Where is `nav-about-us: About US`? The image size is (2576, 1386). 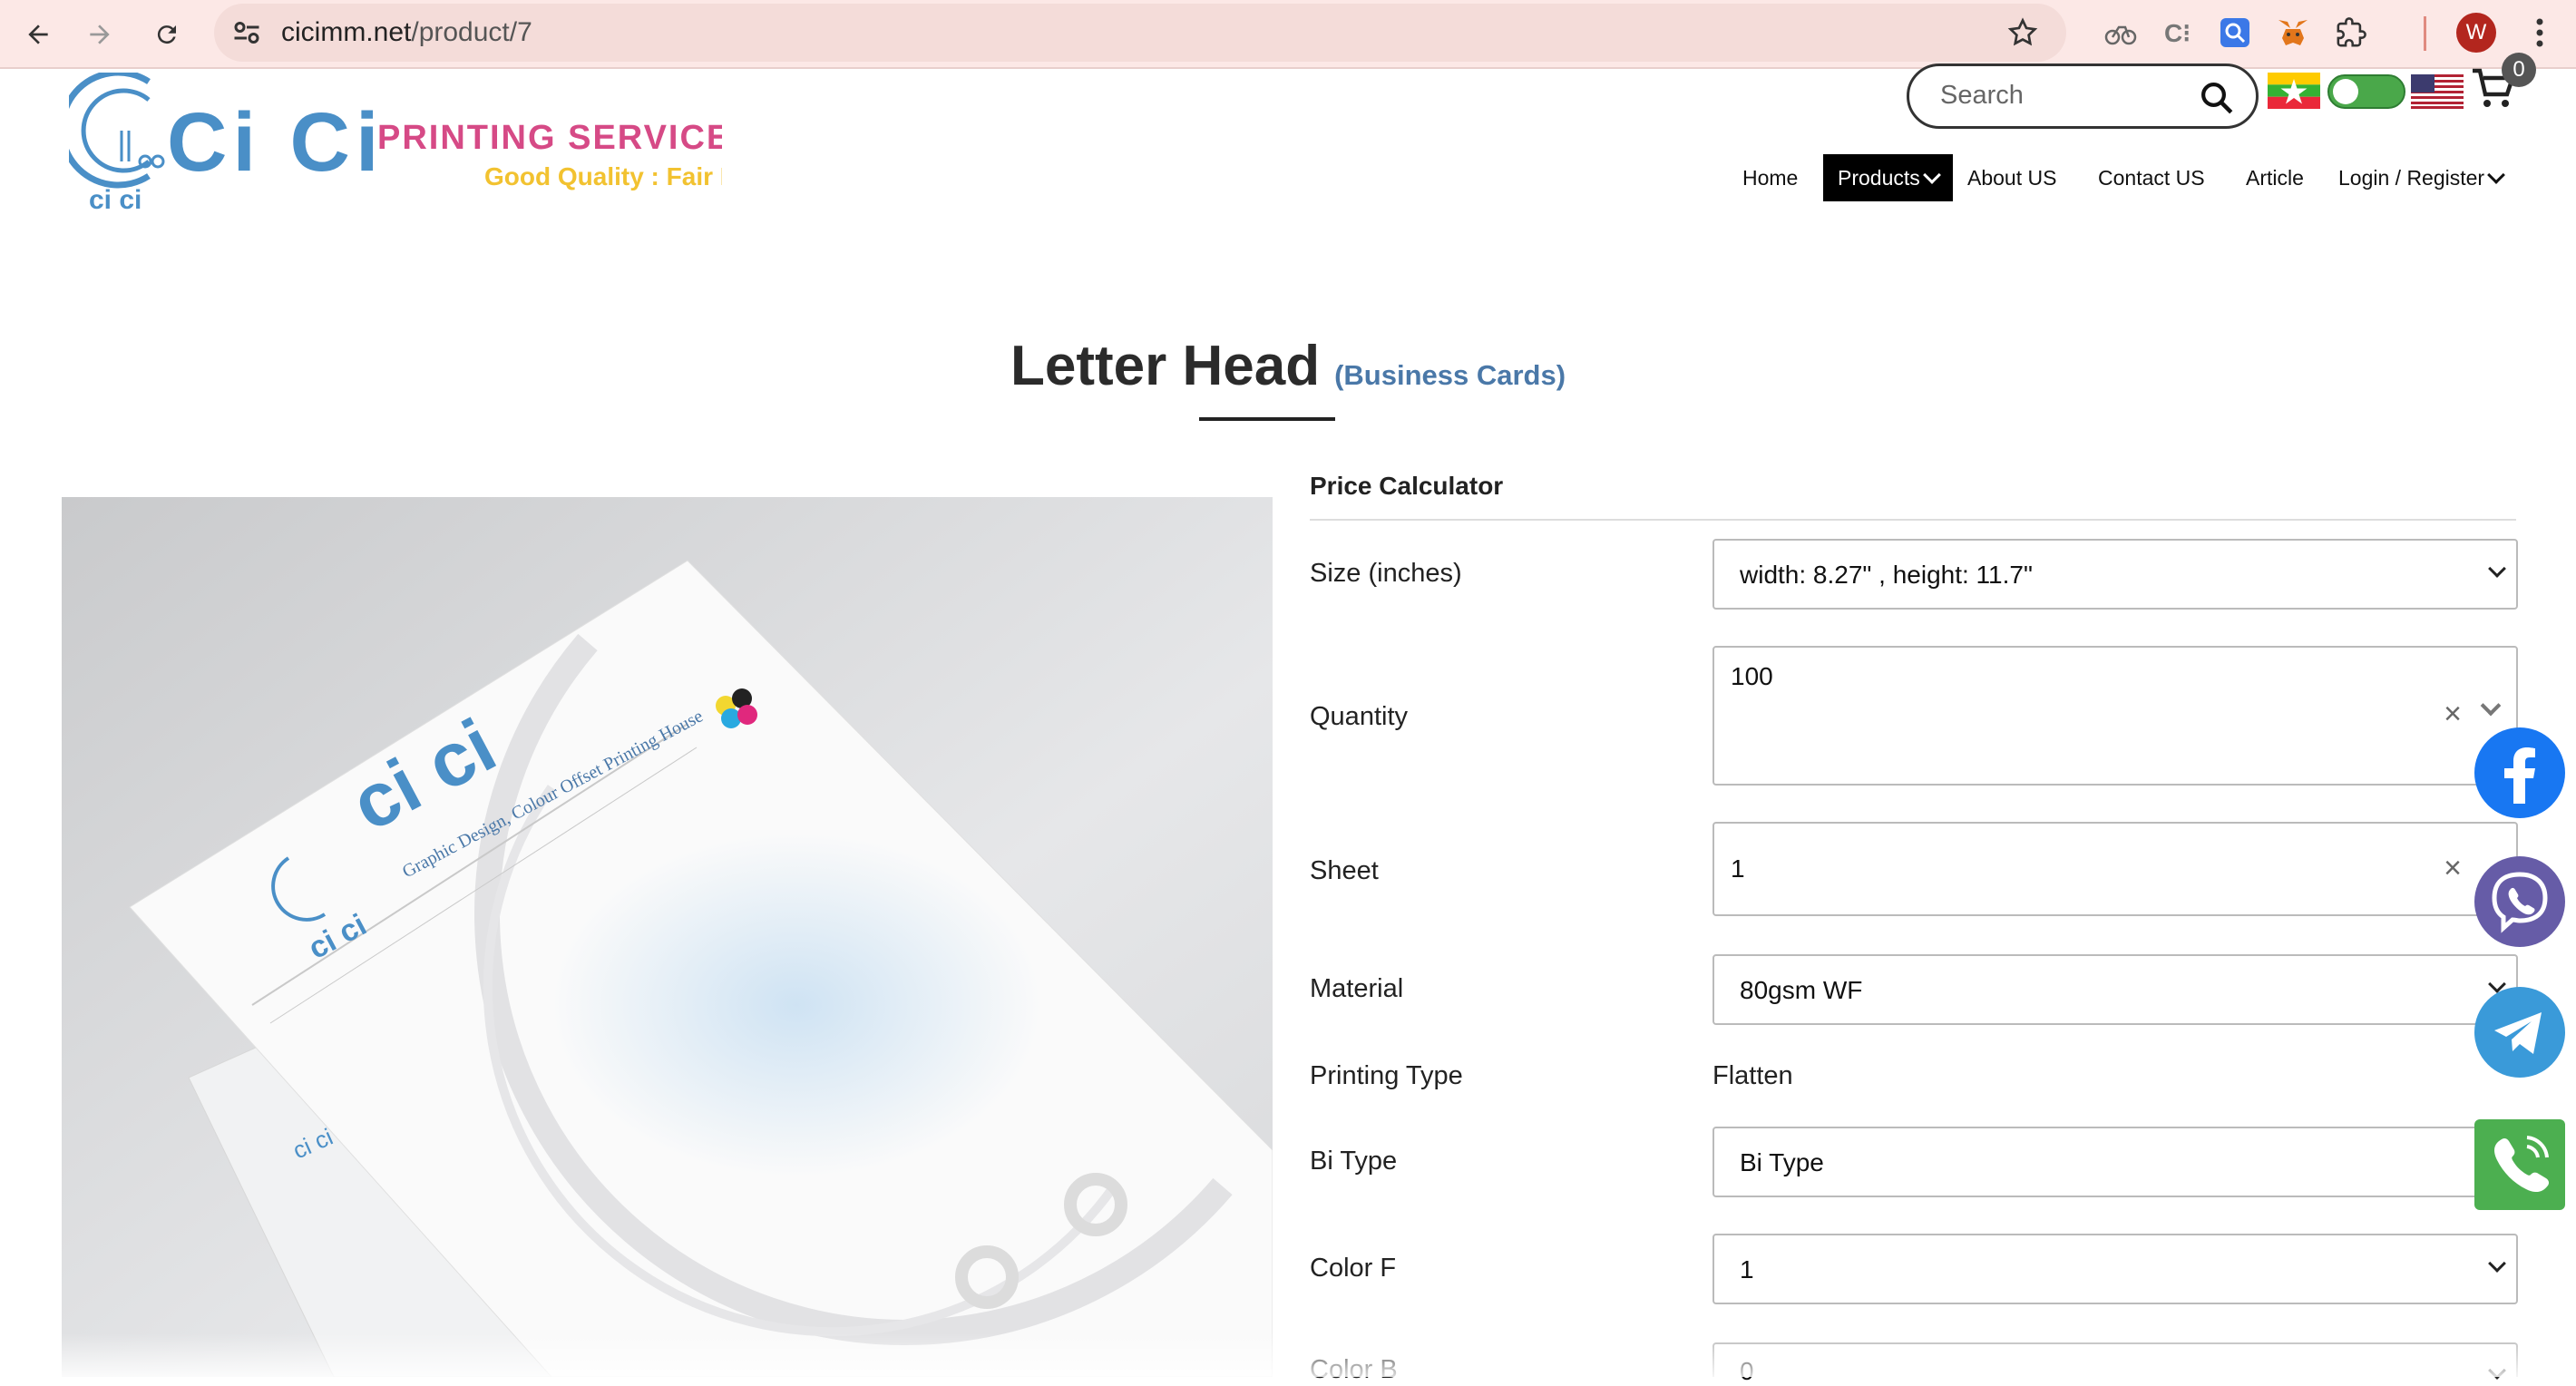
nav-about-us: About US is located at coordinates (2011, 177).